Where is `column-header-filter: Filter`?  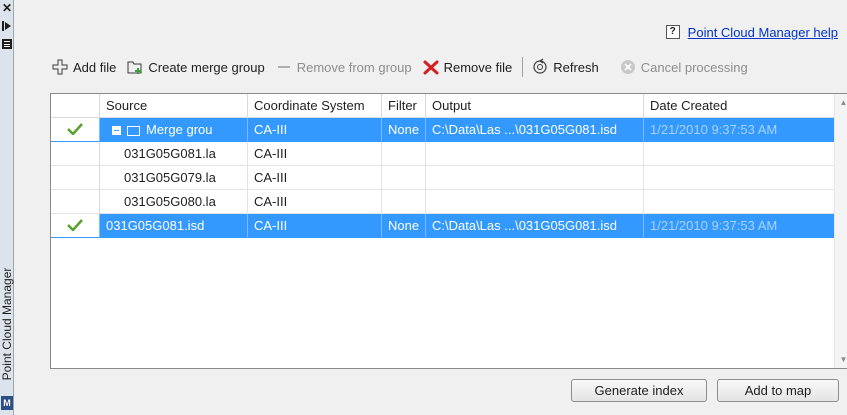
column-header-filter: Filter is located at coordinates (404, 106).